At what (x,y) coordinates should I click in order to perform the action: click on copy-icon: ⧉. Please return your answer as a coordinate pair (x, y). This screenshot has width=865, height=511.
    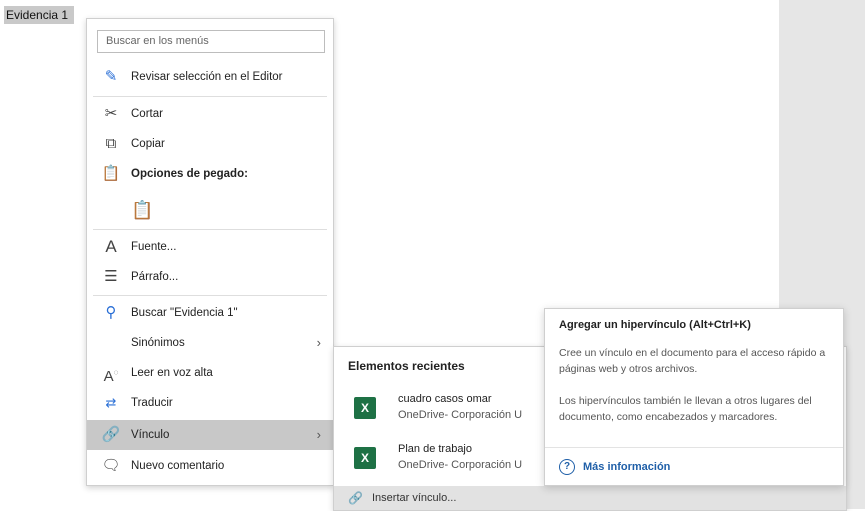
    Looking at the image, I should click on (111, 143).